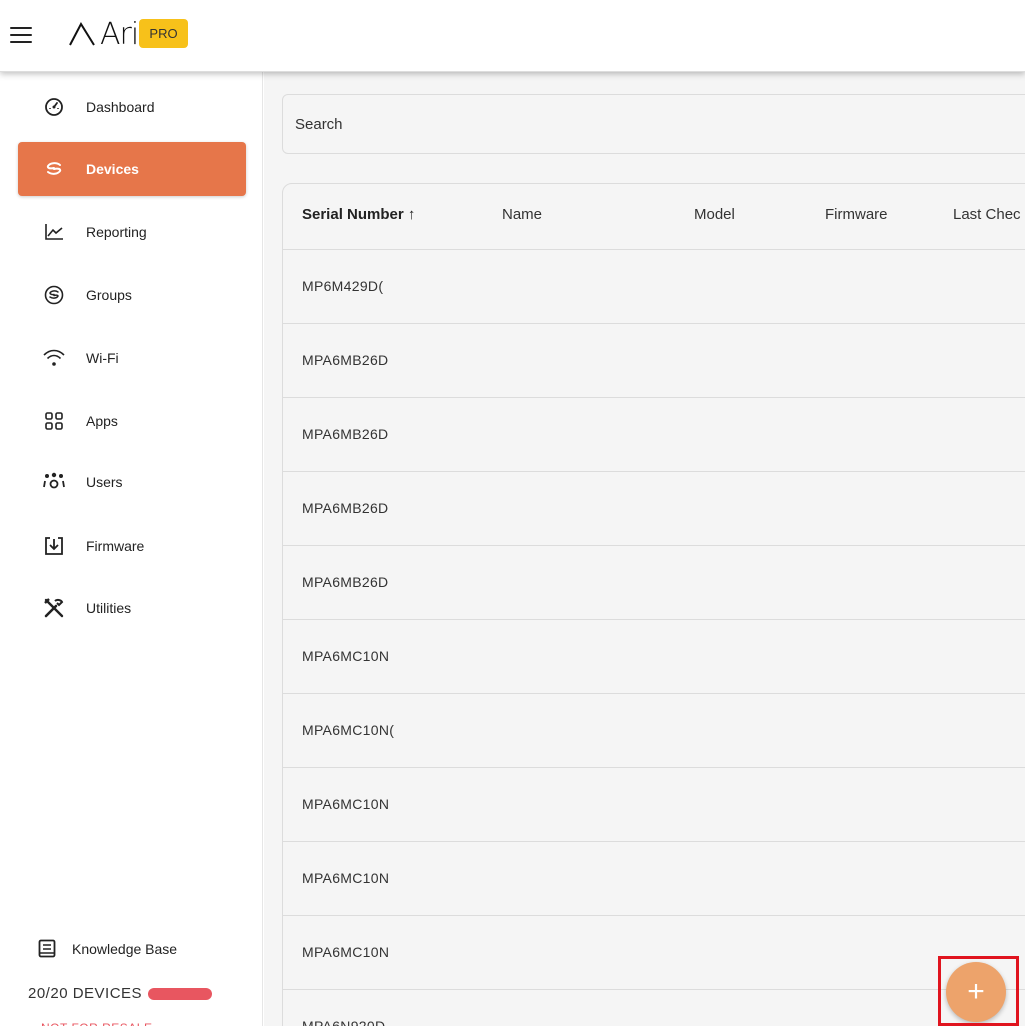  What do you see at coordinates (343, 286) in the screenshot?
I see `serial-number-cell: MP6M429D(` at bounding box center [343, 286].